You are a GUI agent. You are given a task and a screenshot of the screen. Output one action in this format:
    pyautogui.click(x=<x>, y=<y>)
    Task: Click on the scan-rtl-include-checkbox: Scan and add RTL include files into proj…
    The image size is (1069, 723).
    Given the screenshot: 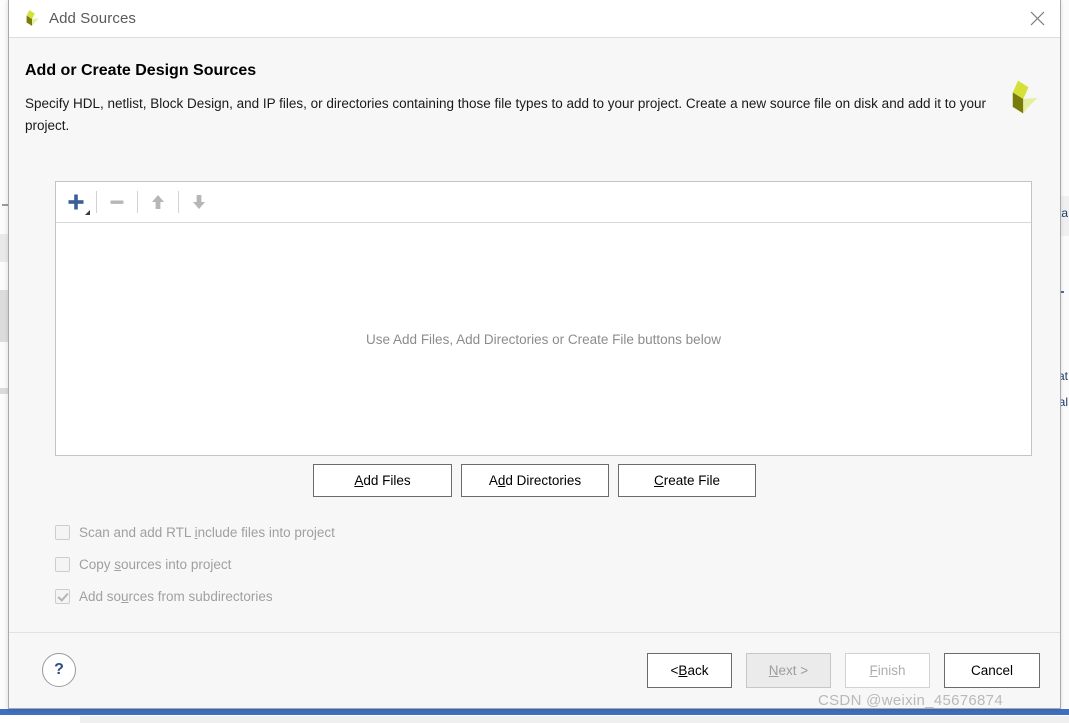 What is the action you would take?
    pyautogui.click(x=195, y=532)
    